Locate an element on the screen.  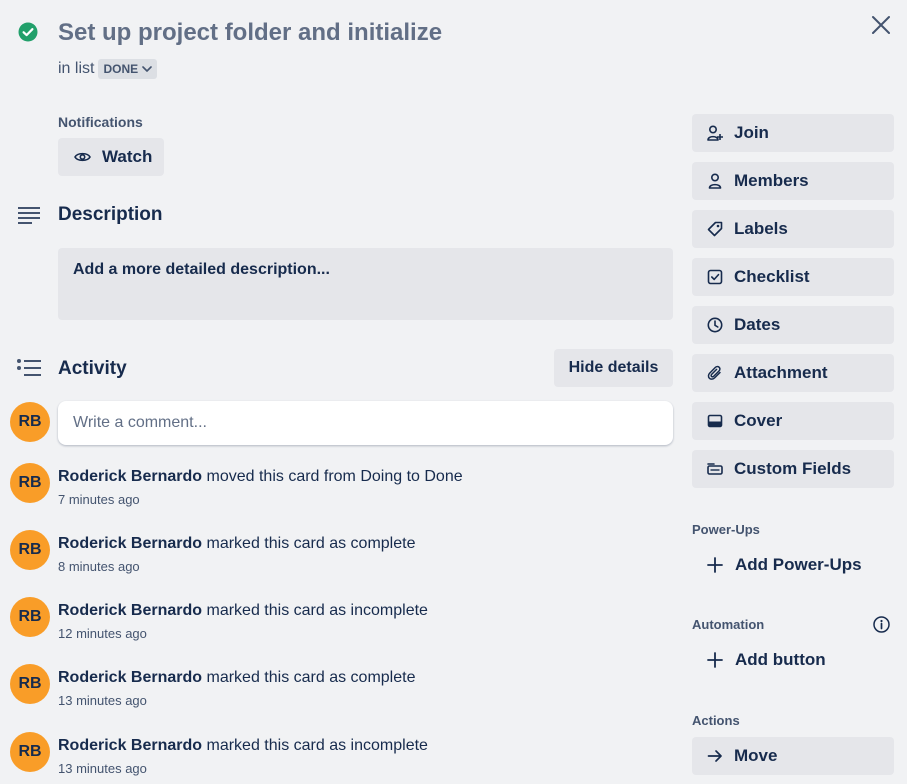
add-power-ups-button: Add Power-Ups is located at coordinates (793, 565).